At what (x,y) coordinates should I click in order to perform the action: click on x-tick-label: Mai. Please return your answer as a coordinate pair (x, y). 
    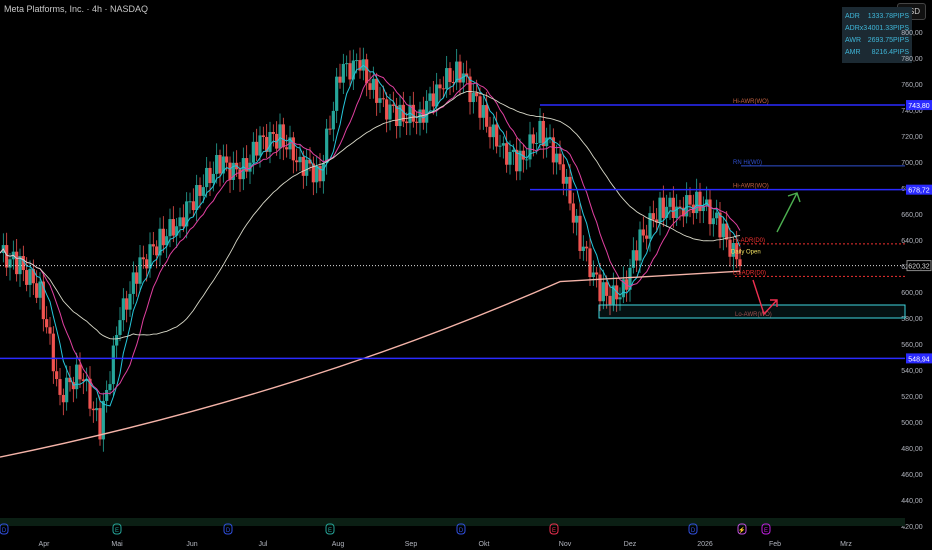
    Looking at the image, I should click on (117, 544).